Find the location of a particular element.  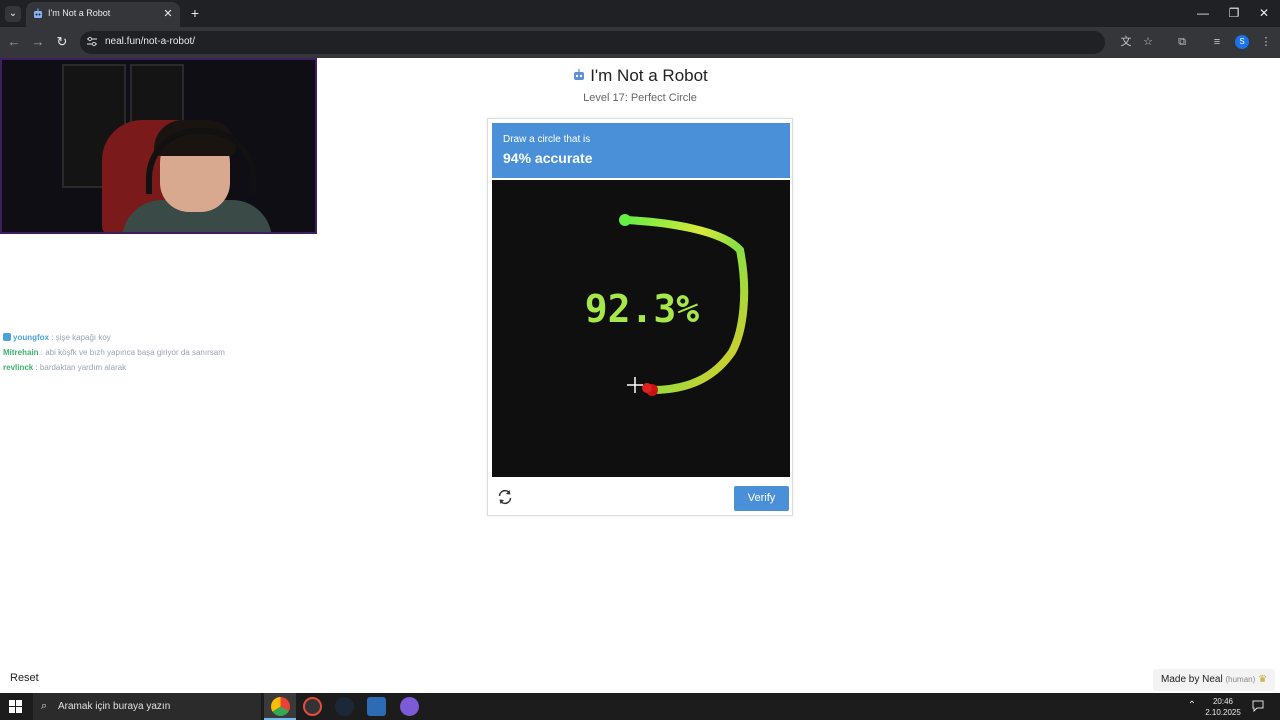

back-arrow-icon: ← is located at coordinates (14, 42).